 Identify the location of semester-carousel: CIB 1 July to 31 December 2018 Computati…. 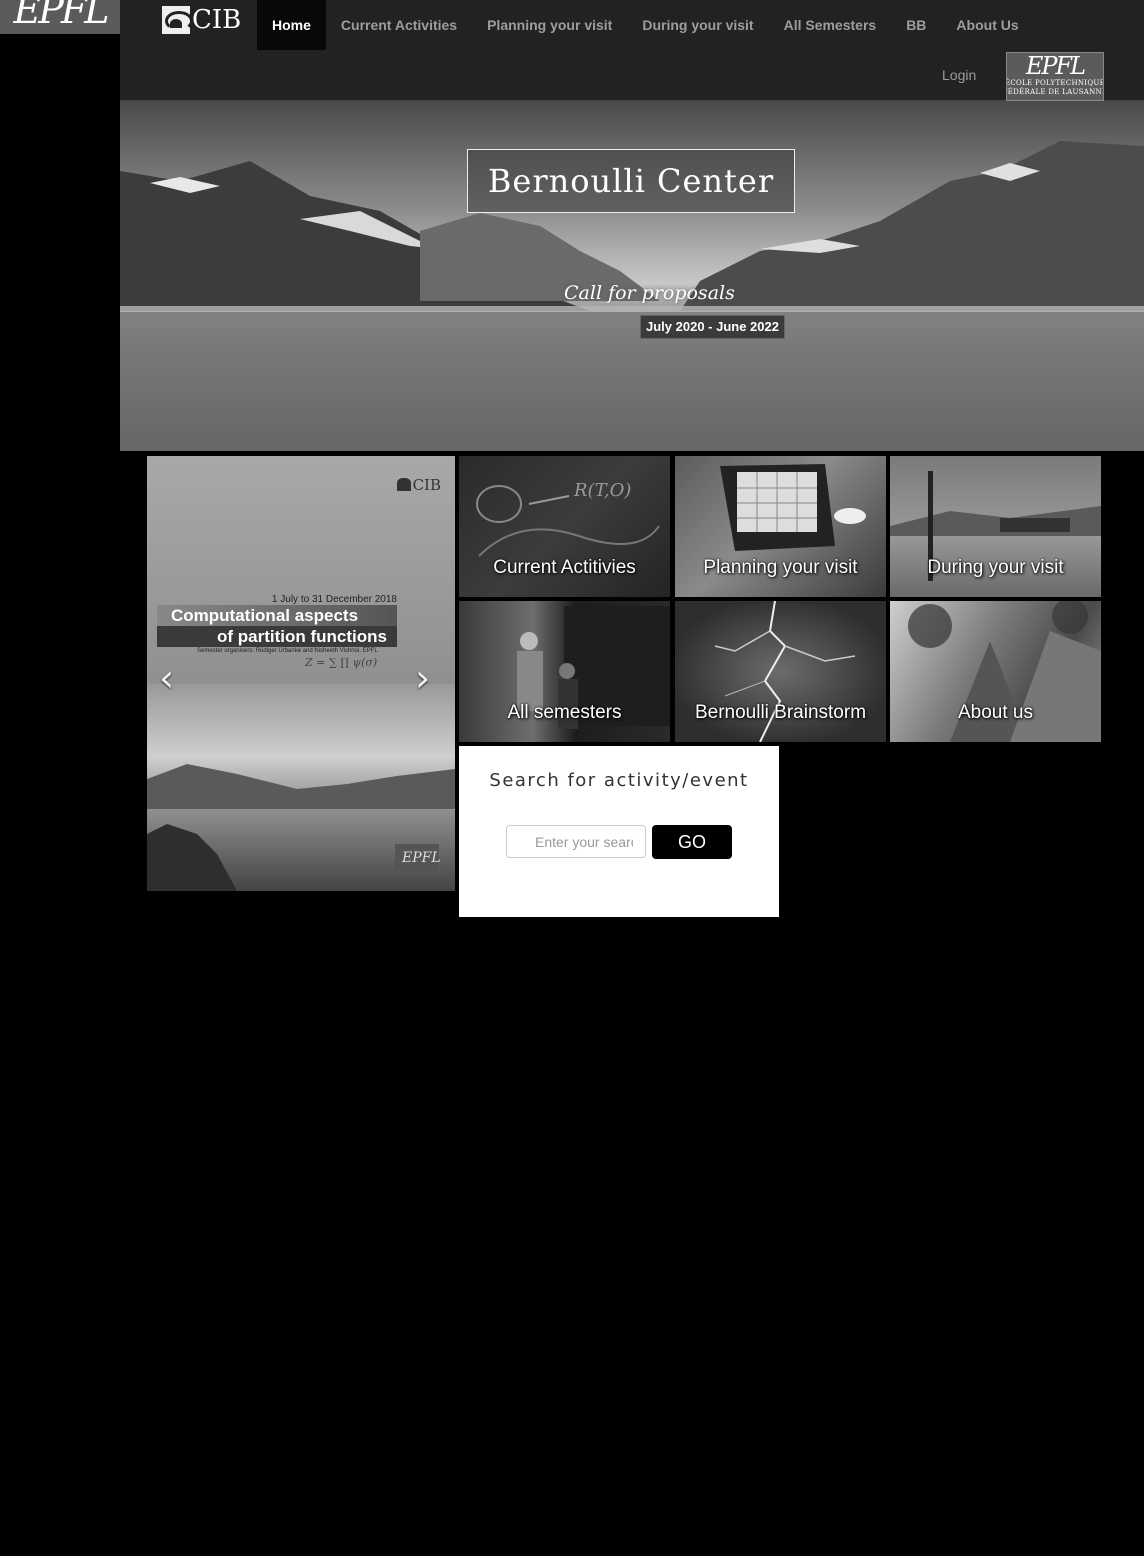
(301, 673).